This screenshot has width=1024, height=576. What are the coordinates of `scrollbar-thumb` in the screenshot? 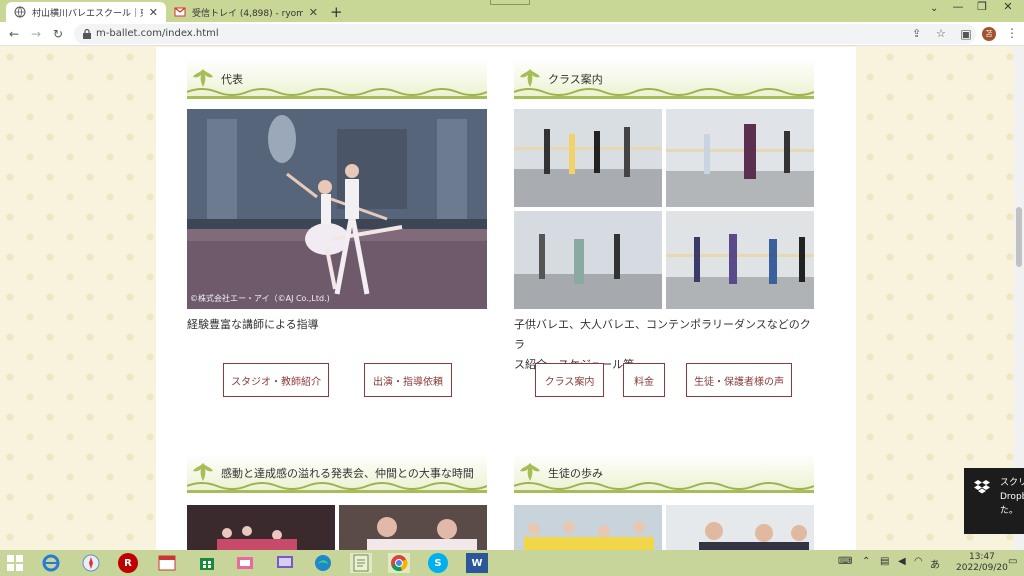 It's located at (1019, 237).